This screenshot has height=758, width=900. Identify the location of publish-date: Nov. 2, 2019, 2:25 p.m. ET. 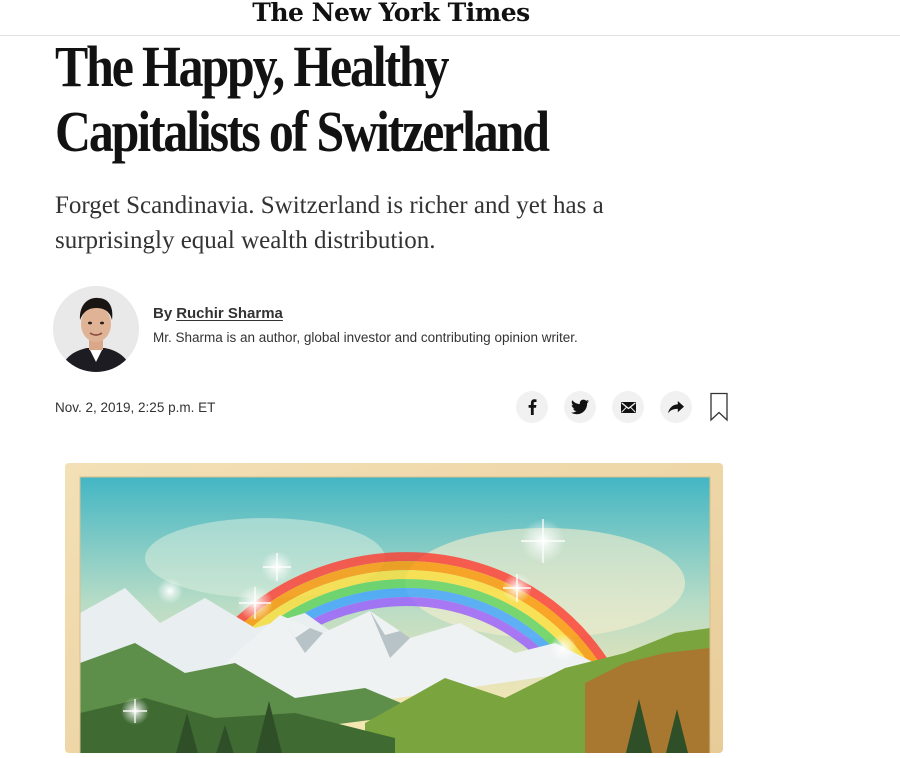
(135, 407).